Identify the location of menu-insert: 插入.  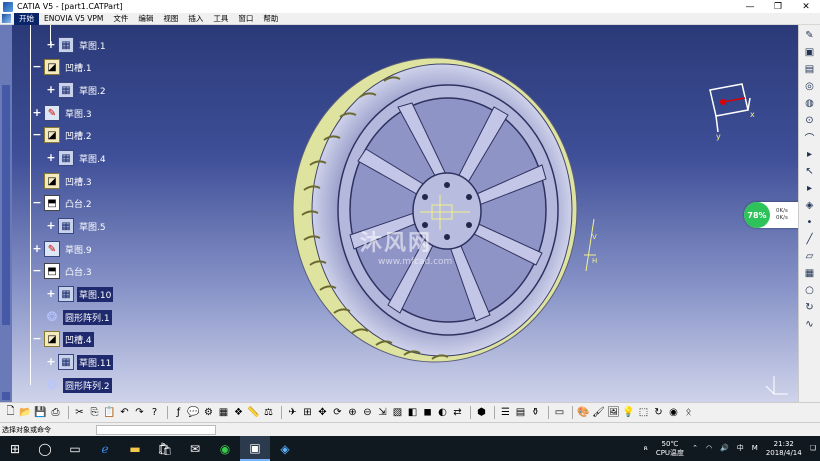
(195, 19).